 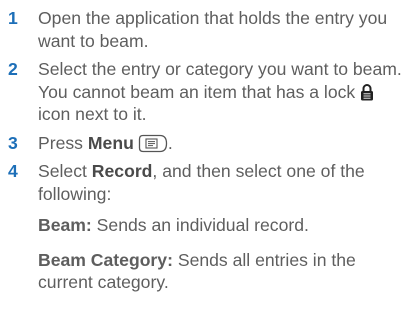 What do you see at coordinates (110, 142) in the screenshot?
I see `menu-label: Menu` at bounding box center [110, 142].